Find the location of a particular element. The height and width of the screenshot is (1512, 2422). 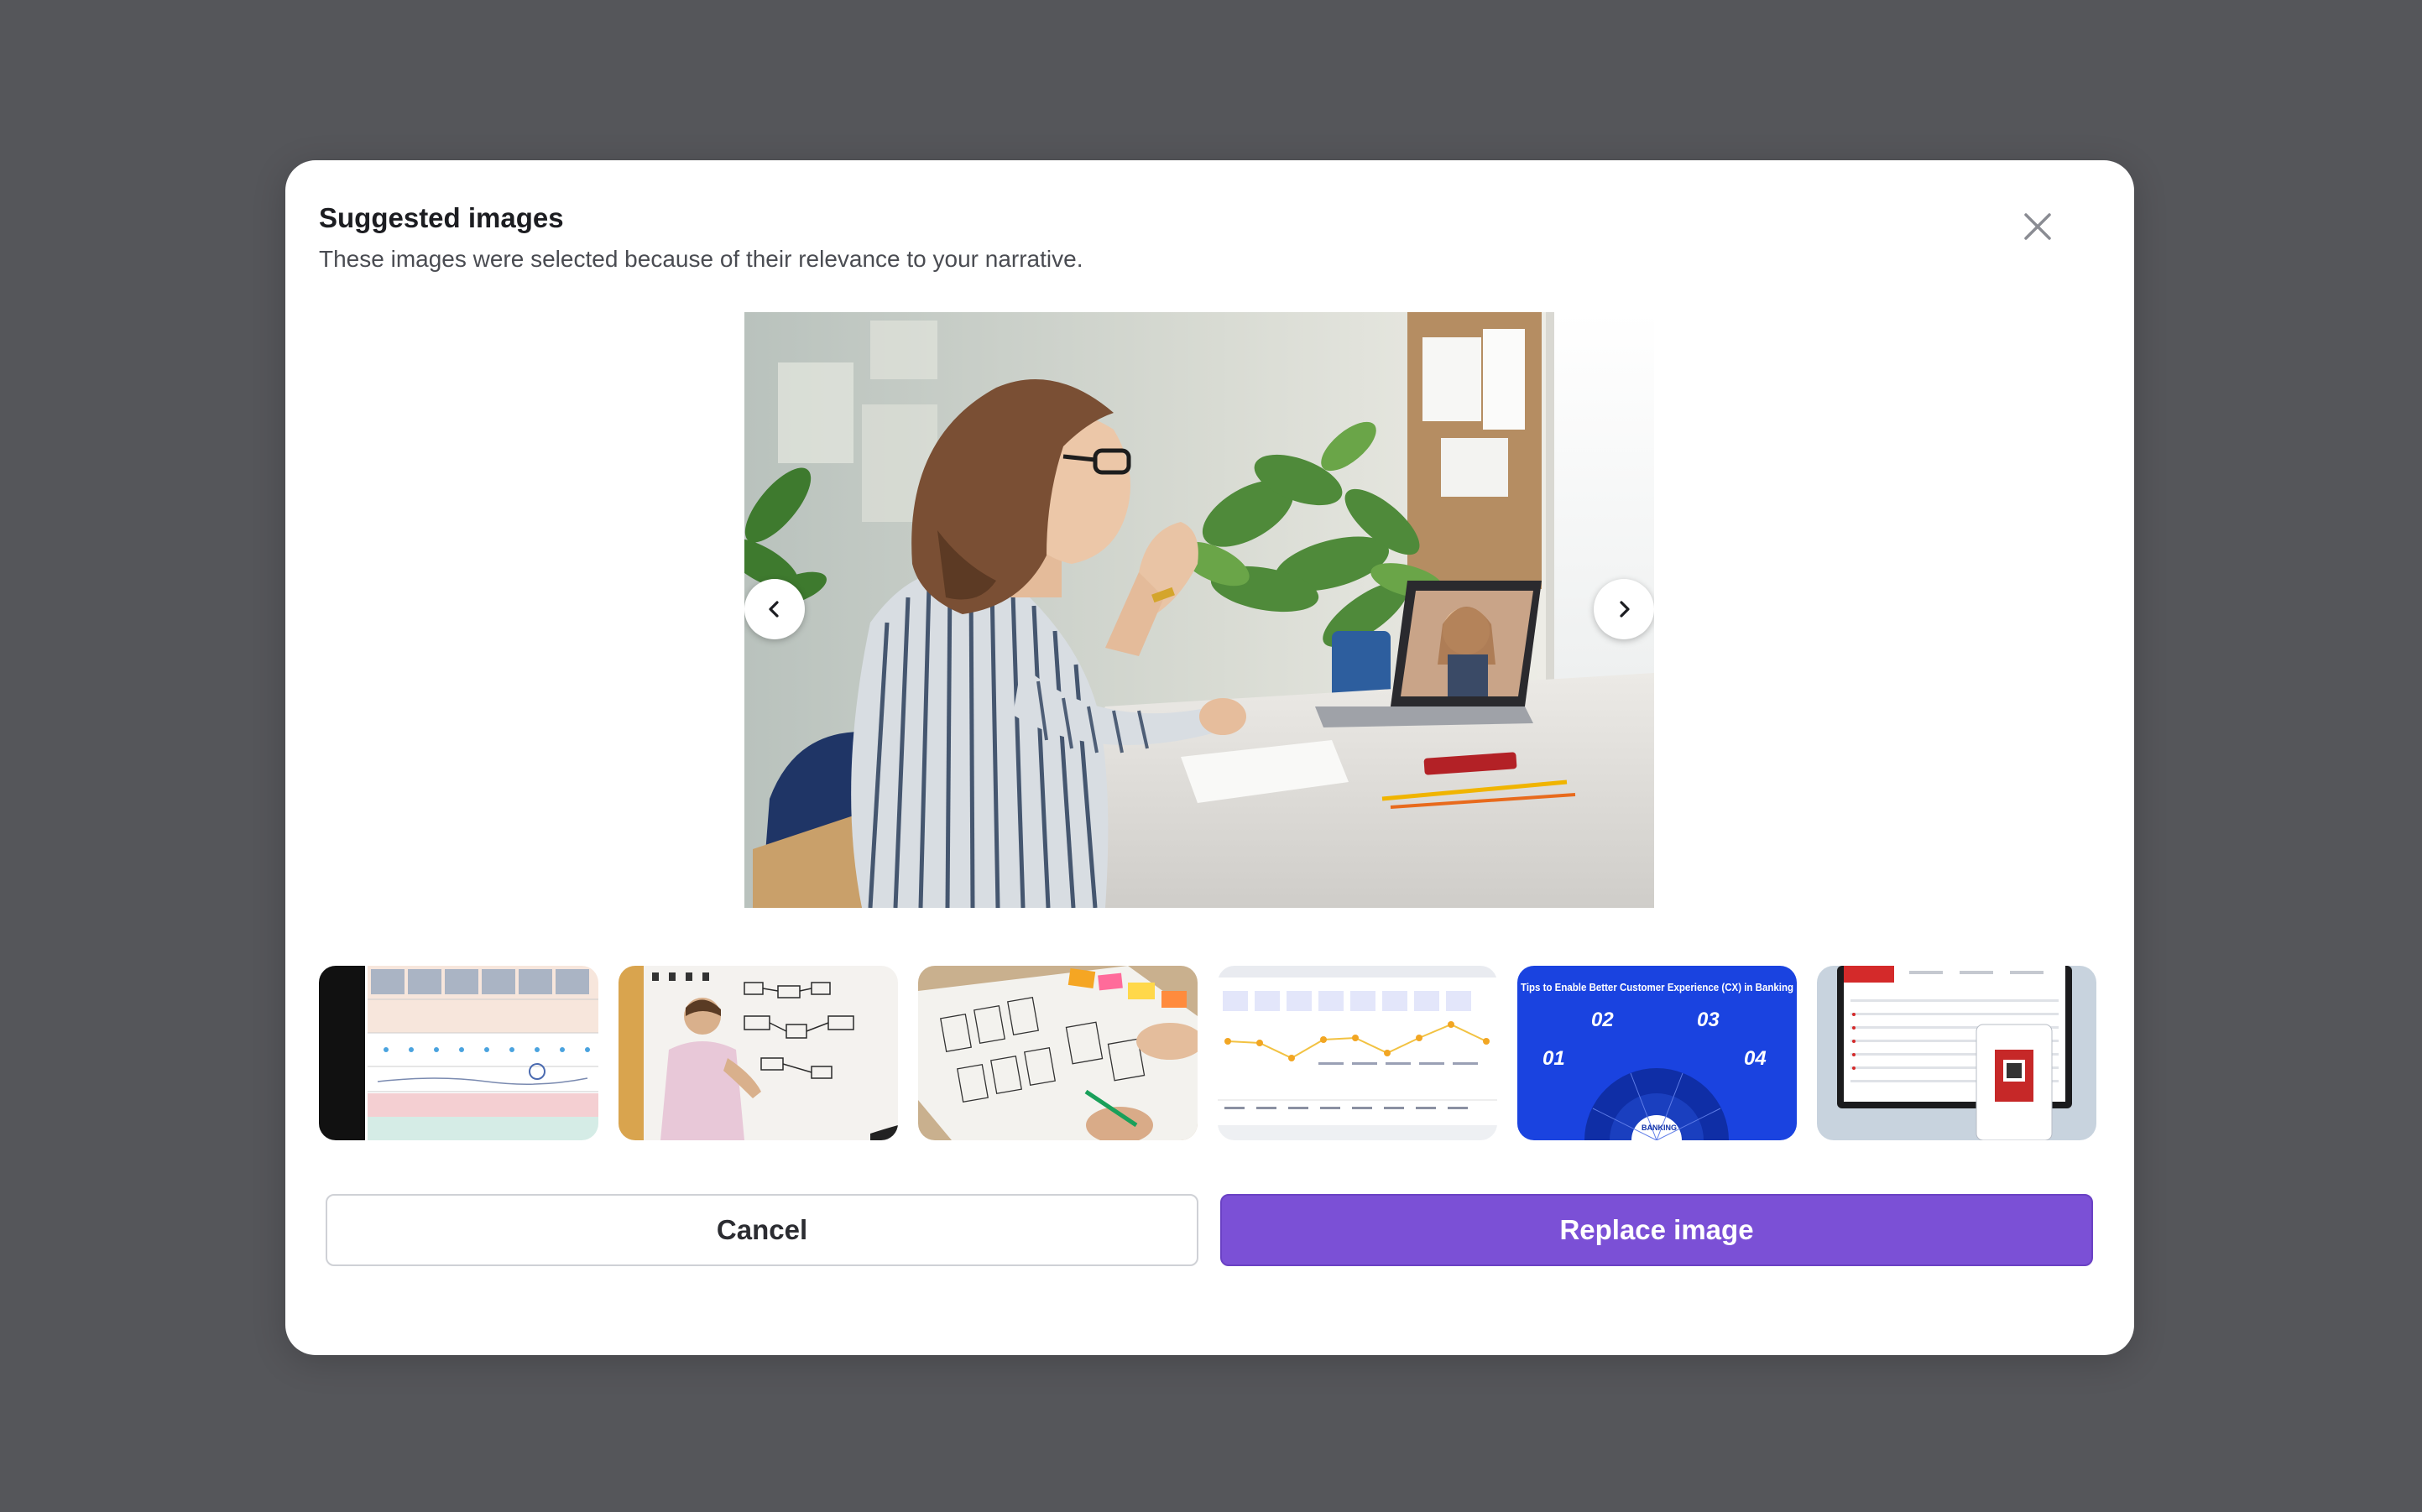

infographic-step-02: 02 is located at coordinates (1603, 1020).